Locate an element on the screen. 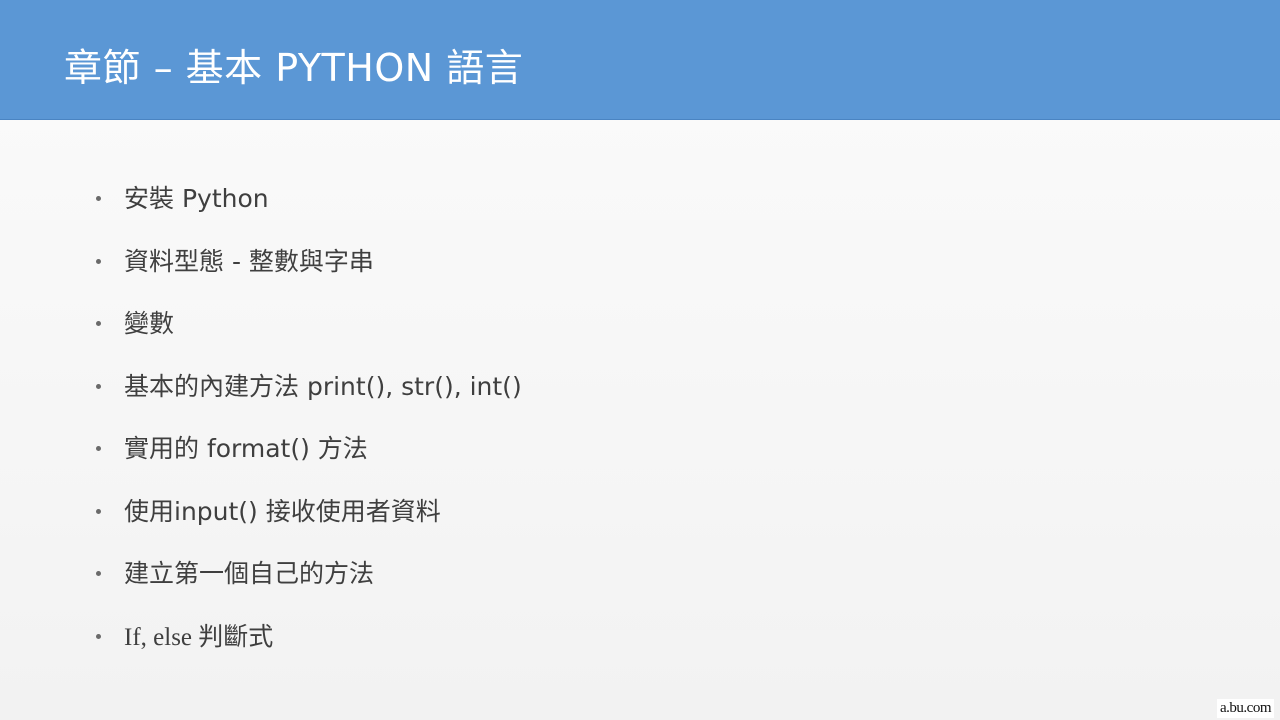 The image size is (1280, 720). bullet-item: If, else 判斷式 is located at coordinates (295, 635).